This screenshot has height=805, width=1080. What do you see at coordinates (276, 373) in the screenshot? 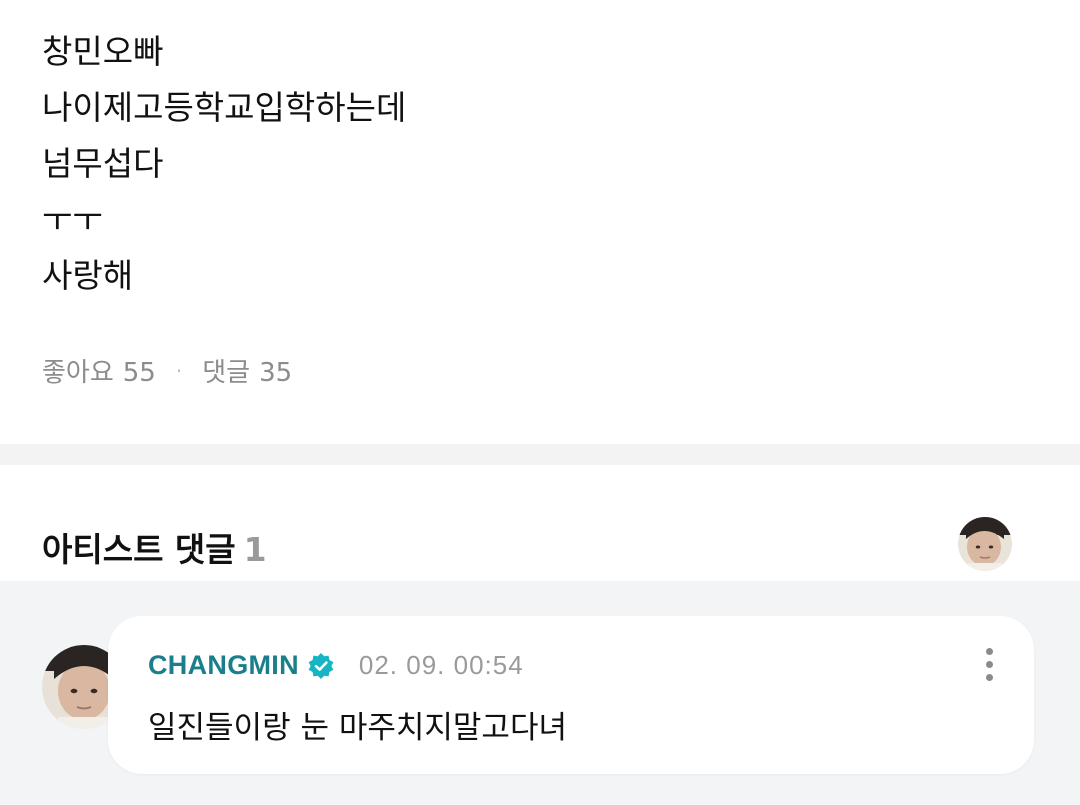
I see `comments-count: 35` at bounding box center [276, 373].